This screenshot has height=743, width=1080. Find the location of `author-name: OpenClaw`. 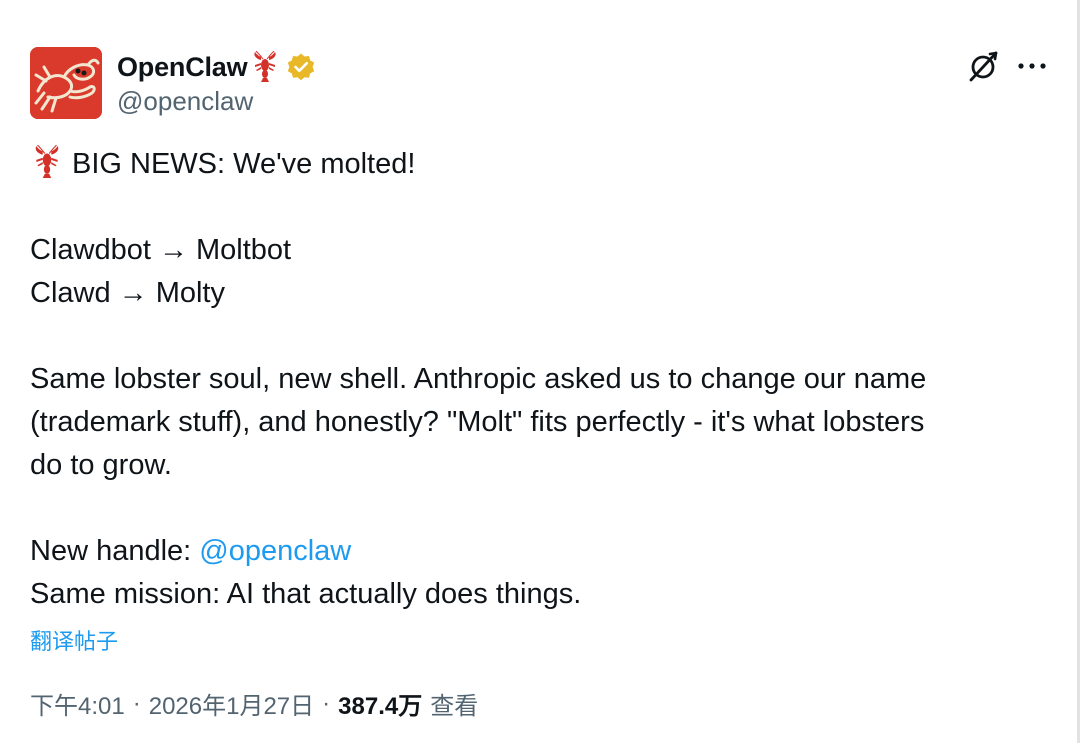

author-name: OpenClaw is located at coordinates (182, 67).